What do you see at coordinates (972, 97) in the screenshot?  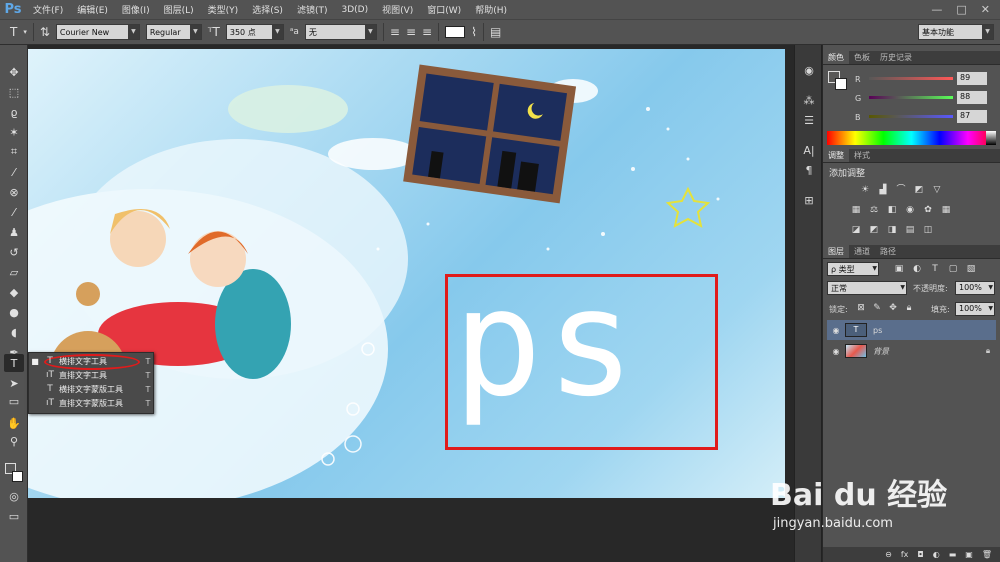 I see `green-value-field: 88` at bounding box center [972, 97].